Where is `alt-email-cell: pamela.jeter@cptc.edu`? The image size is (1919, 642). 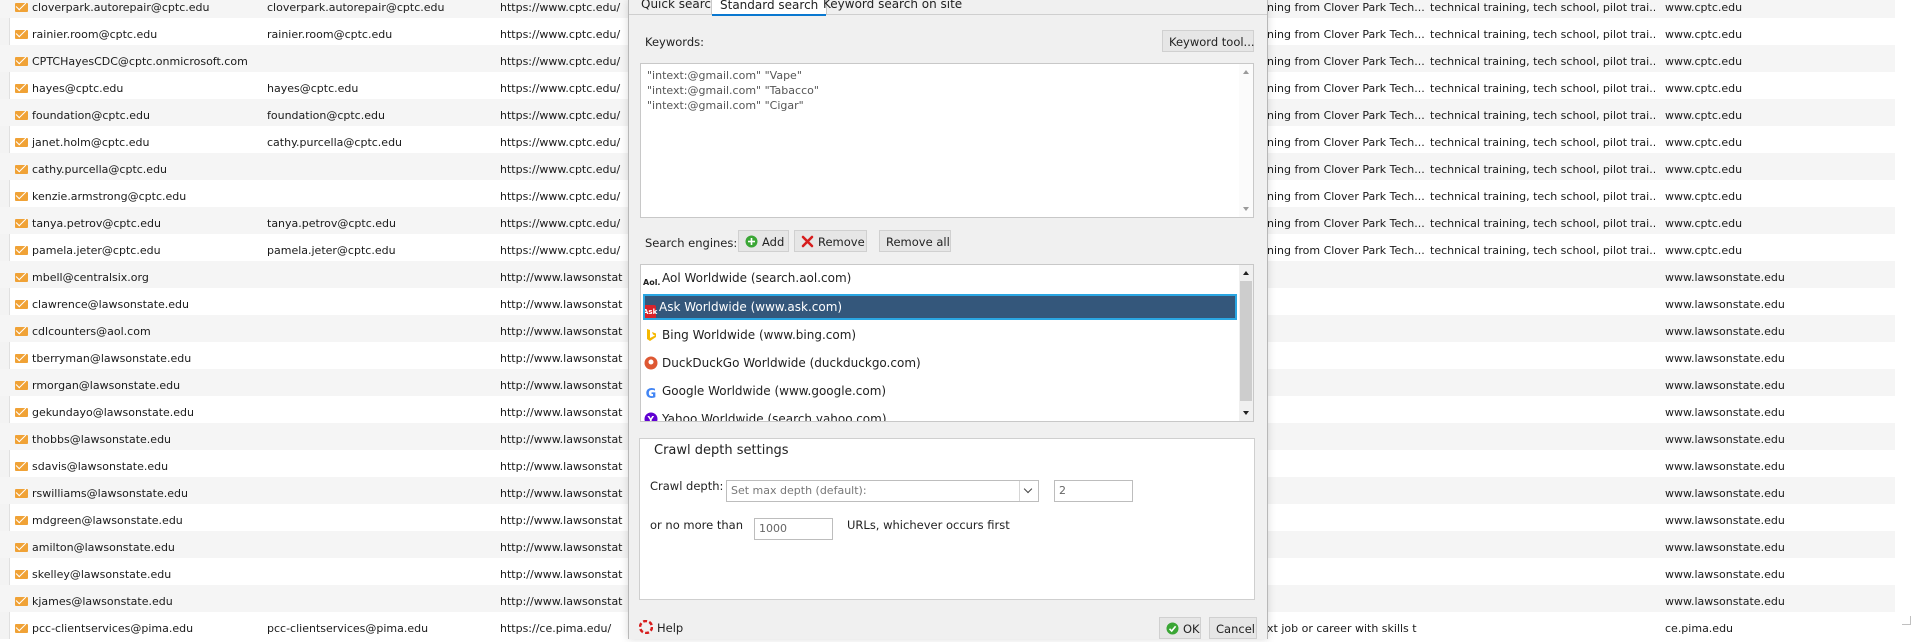
alt-email-cell: pamela.jeter@cptc.edu is located at coordinates (331, 250).